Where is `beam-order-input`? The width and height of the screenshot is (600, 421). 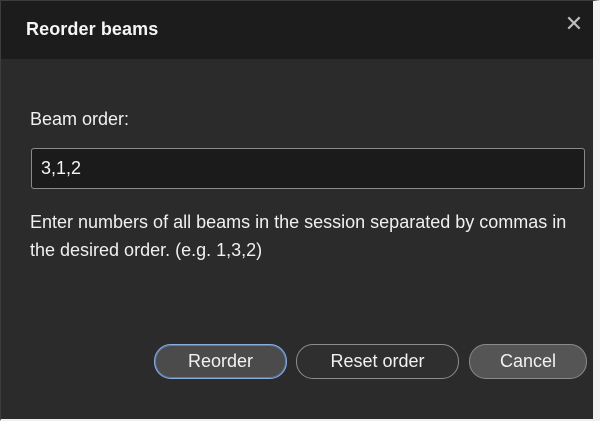
beam-order-input is located at coordinates (308, 168).